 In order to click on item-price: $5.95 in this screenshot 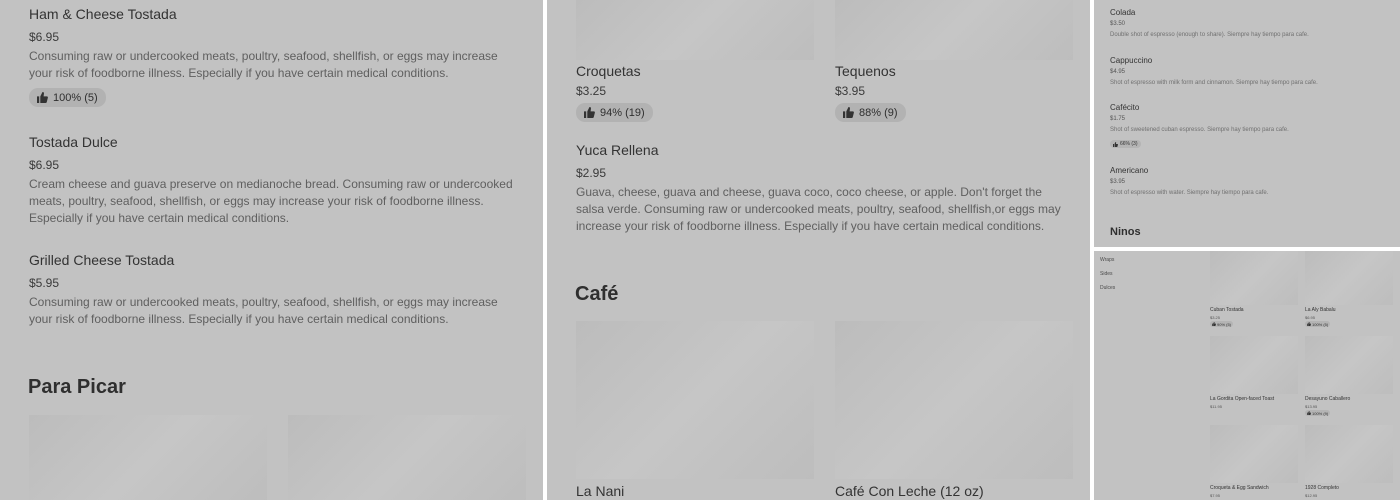, I will do `click(44, 283)`.